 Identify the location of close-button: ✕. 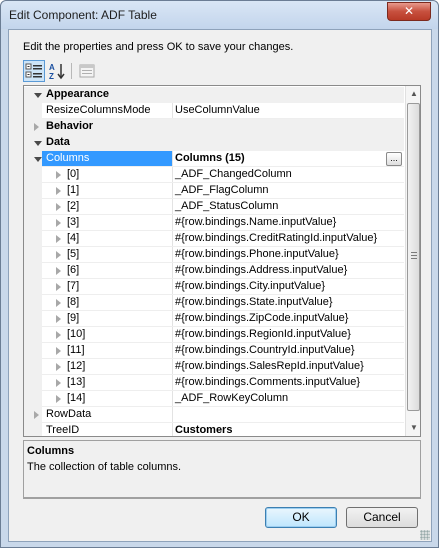
(409, 11).